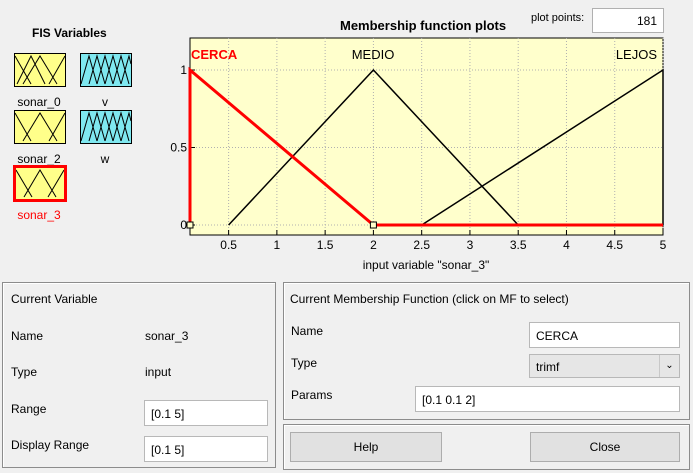  I want to click on buttons-panel: Help Close, so click(486, 447).